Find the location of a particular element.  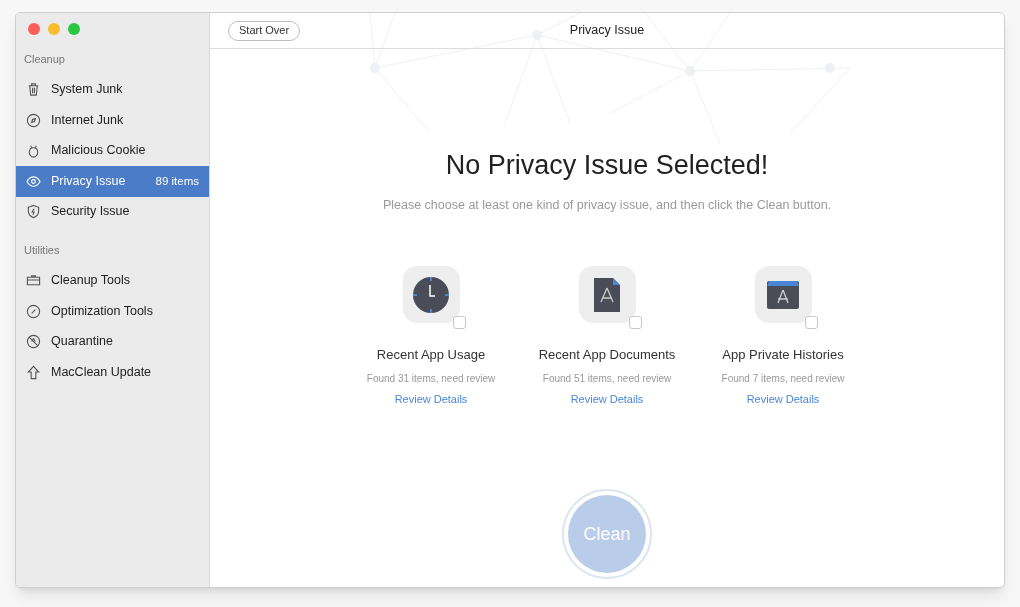

sidebar-item-label: Quarantine is located at coordinates (82, 342).